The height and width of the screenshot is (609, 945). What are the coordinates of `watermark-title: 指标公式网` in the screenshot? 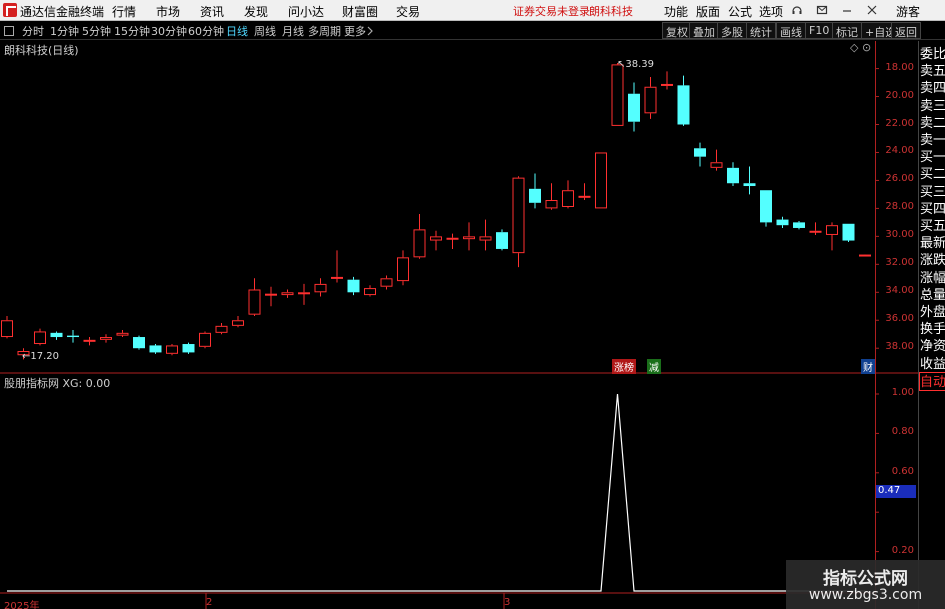 It's located at (865, 579).